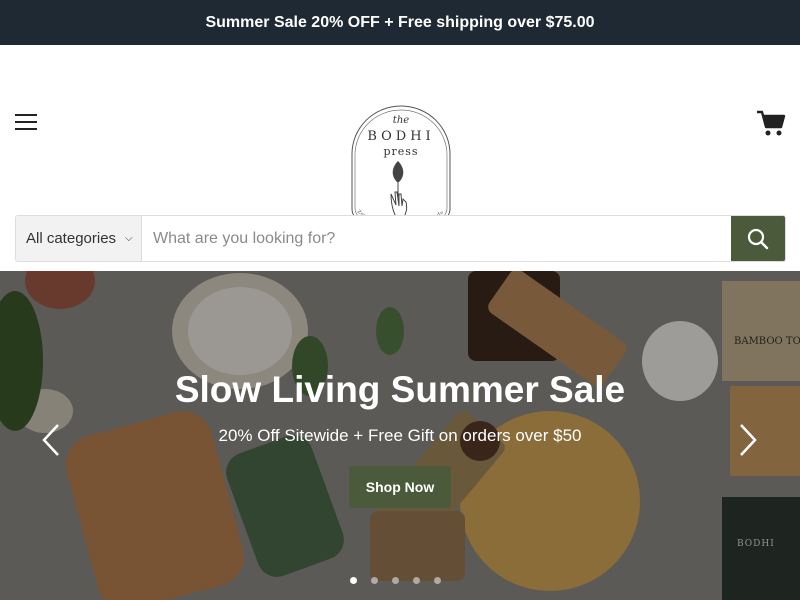  Describe the element at coordinates (748, 440) in the screenshot. I see `carousel-next-arrow-icon` at that location.